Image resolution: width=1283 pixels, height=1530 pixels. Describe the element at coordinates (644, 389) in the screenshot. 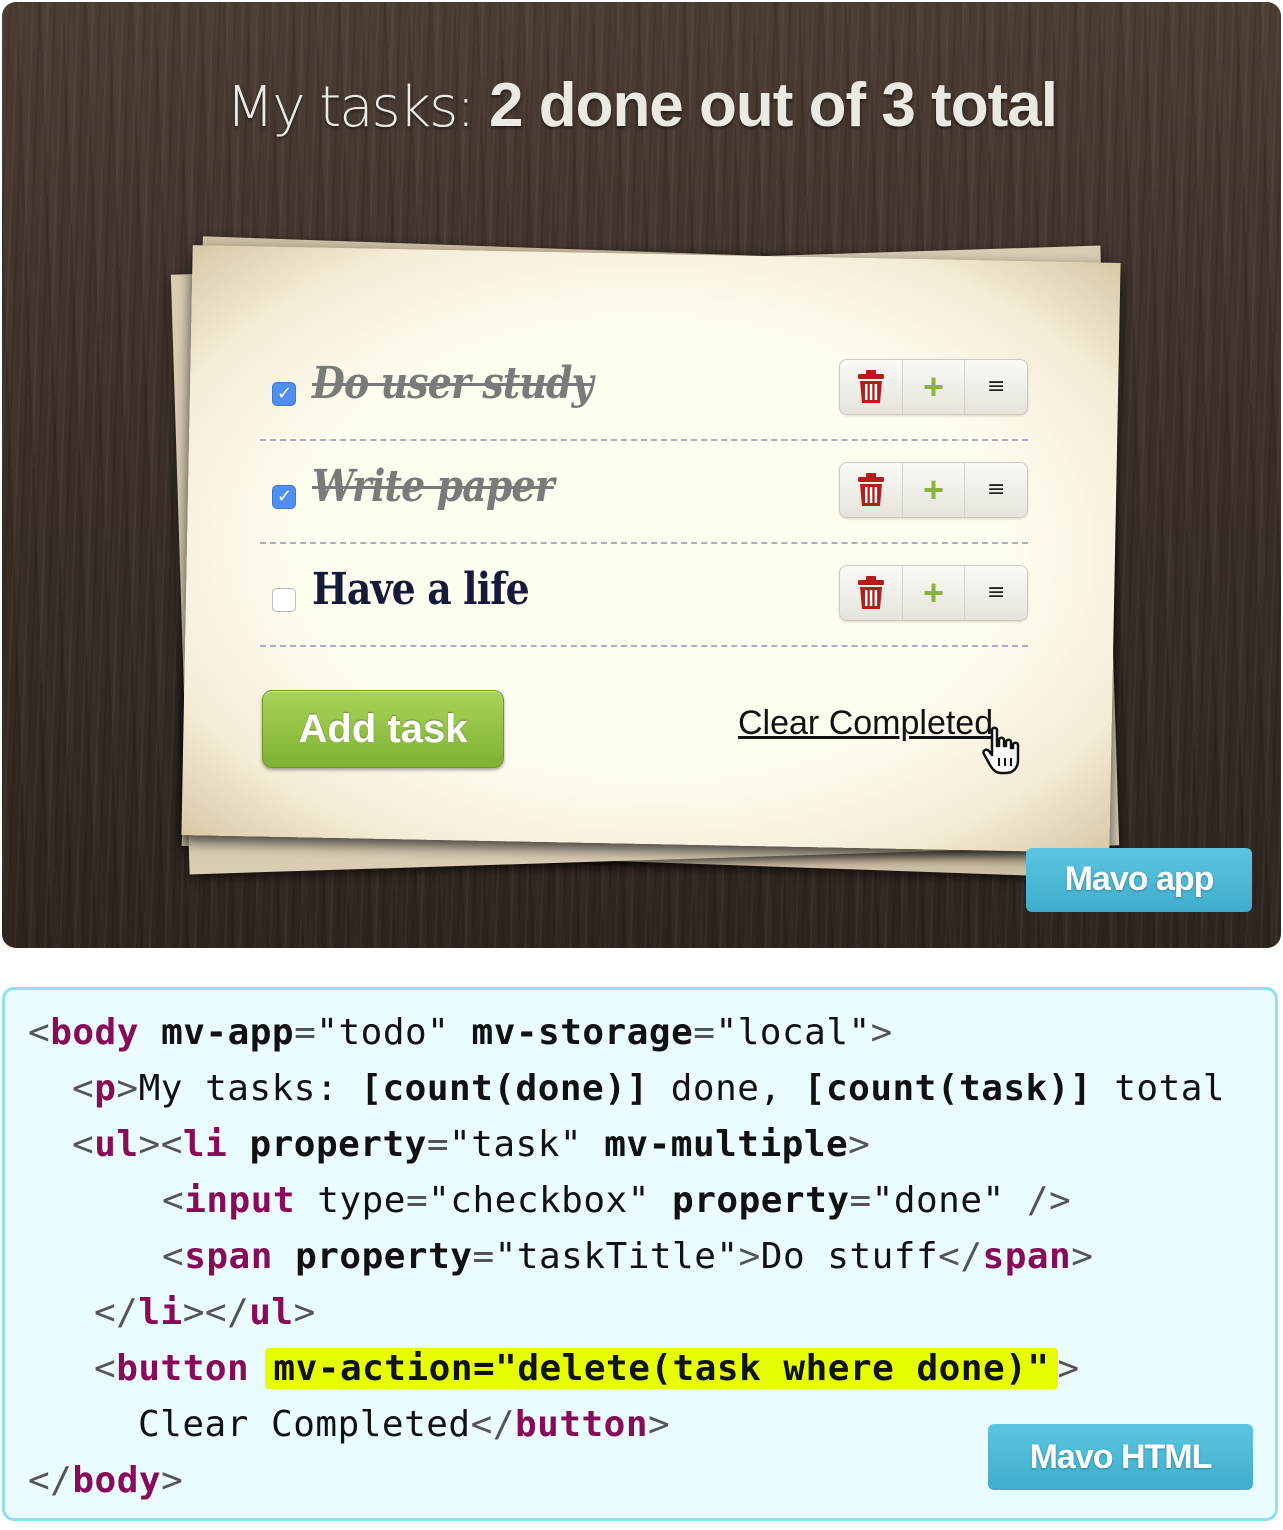

I see `task-item: Do user study + ≡` at that location.